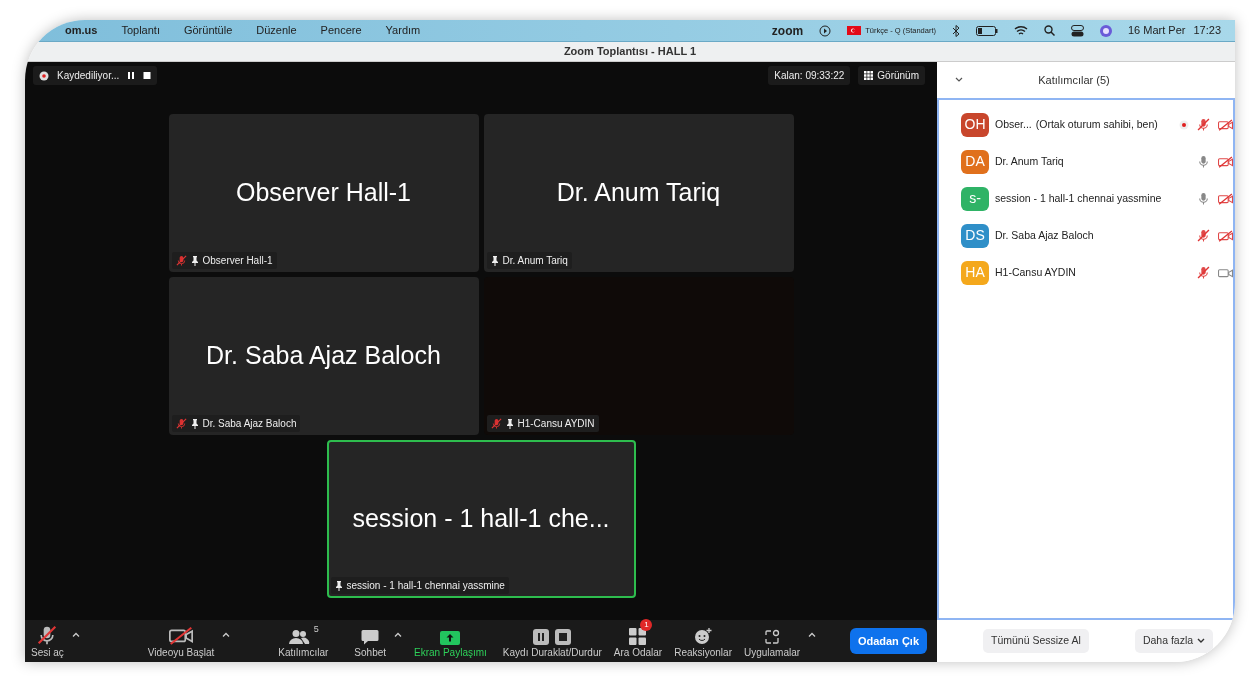 This screenshot has width=1253, height=686. What do you see at coordinates (208, 30) in the screenshot?
I see `menu-item: Görüntüle` at bounding box center [208, 30].